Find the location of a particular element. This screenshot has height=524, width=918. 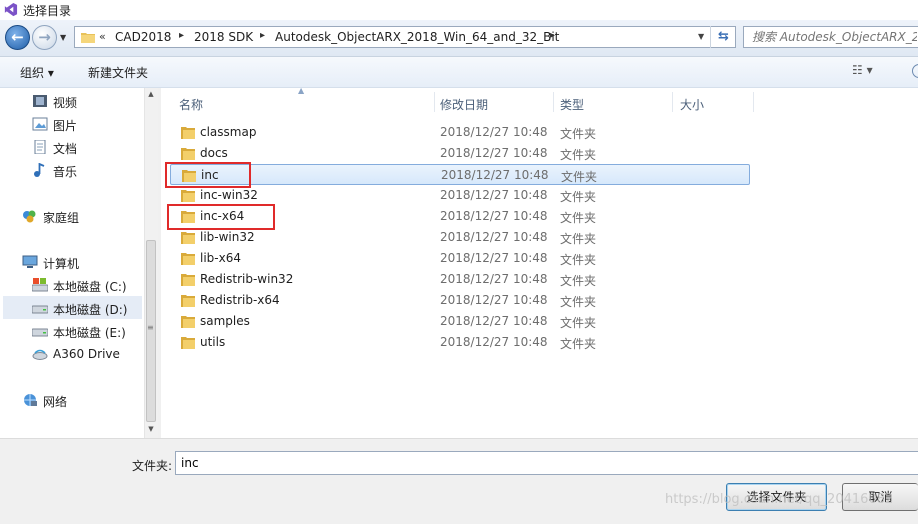

arrow-left-icon: ← is located at coordinates (17, 37).